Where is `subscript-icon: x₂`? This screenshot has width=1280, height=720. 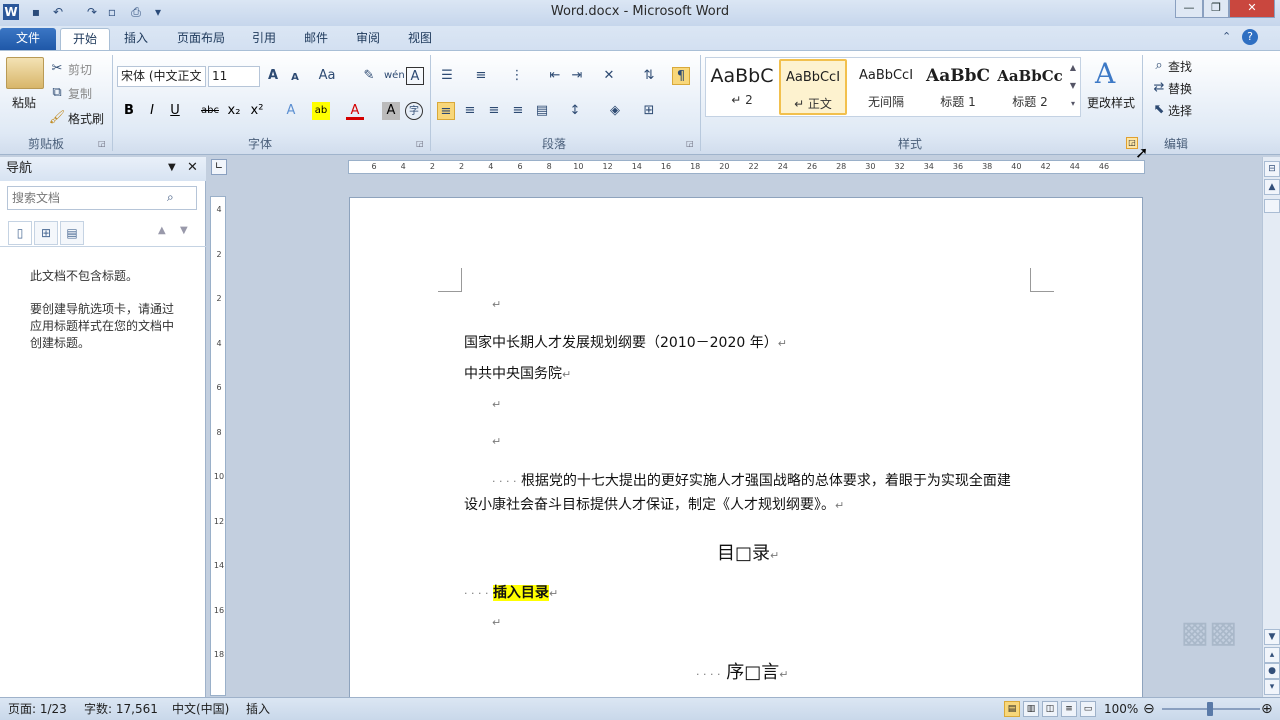
subscript-icon: x₂ is located at coordinates (234, 111).